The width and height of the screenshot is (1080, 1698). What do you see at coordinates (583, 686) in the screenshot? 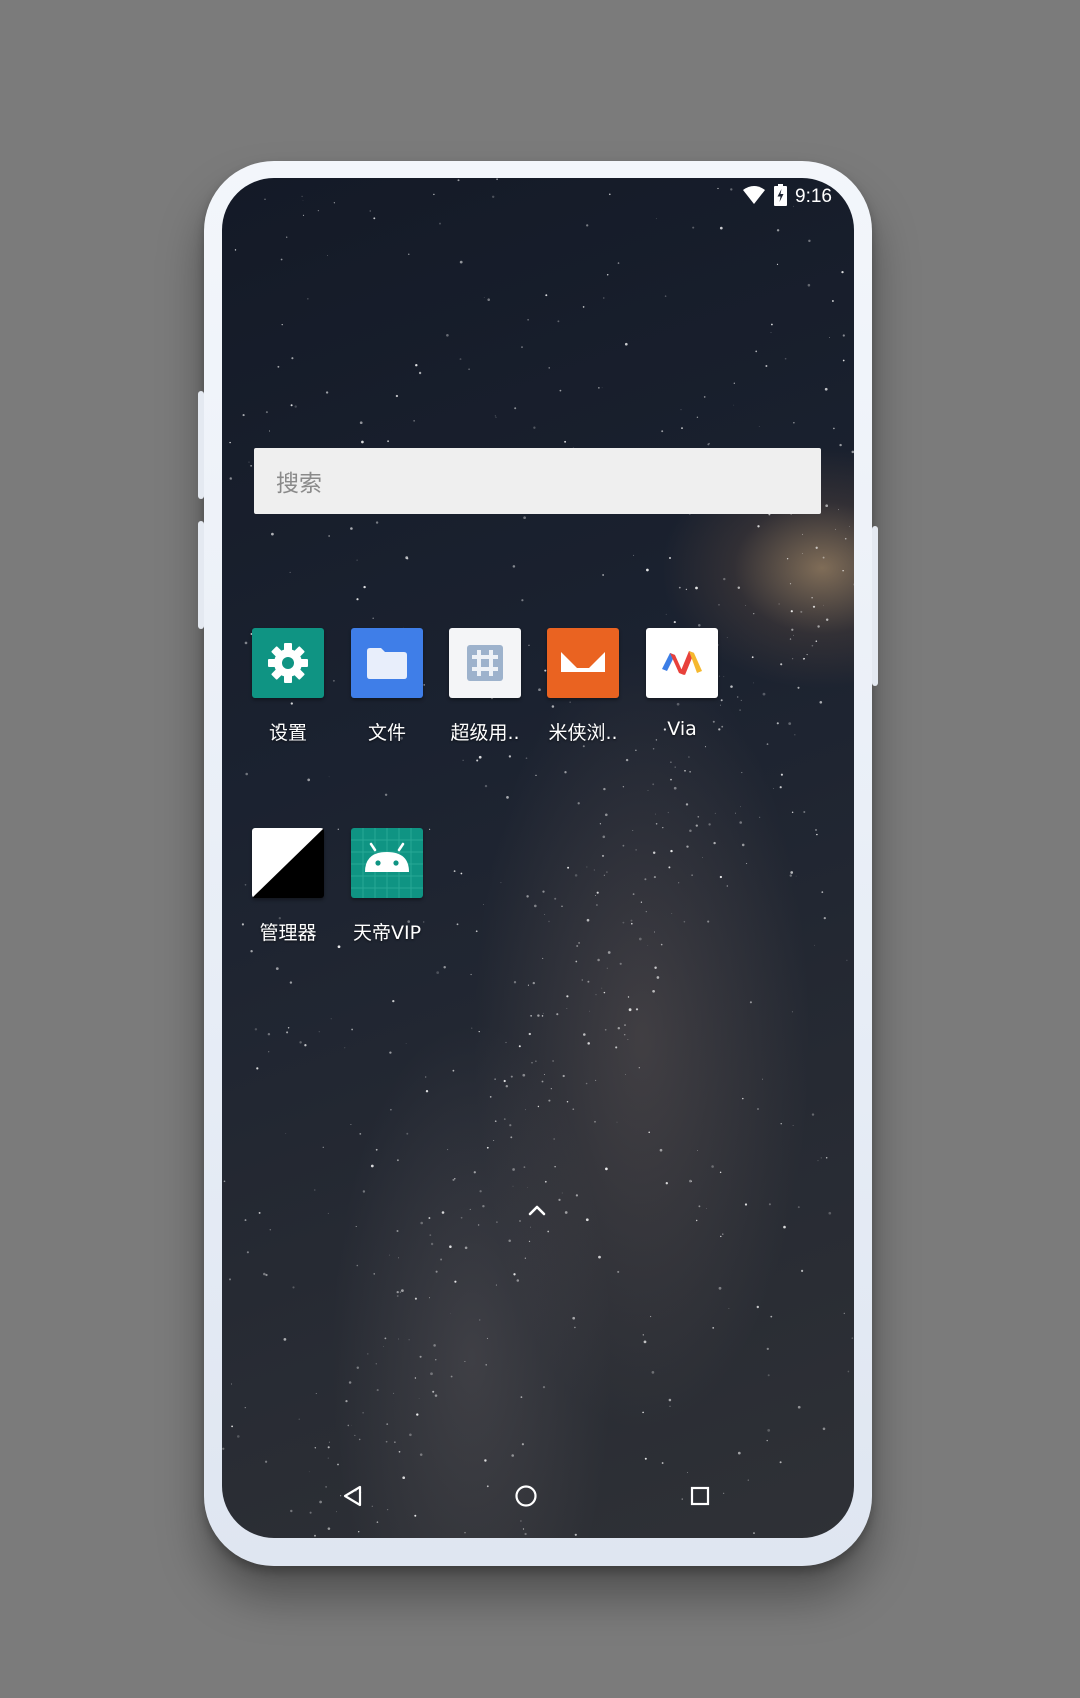
I see `app-mixia-browser: 米侠浏..` at bounding box center [583, 686].